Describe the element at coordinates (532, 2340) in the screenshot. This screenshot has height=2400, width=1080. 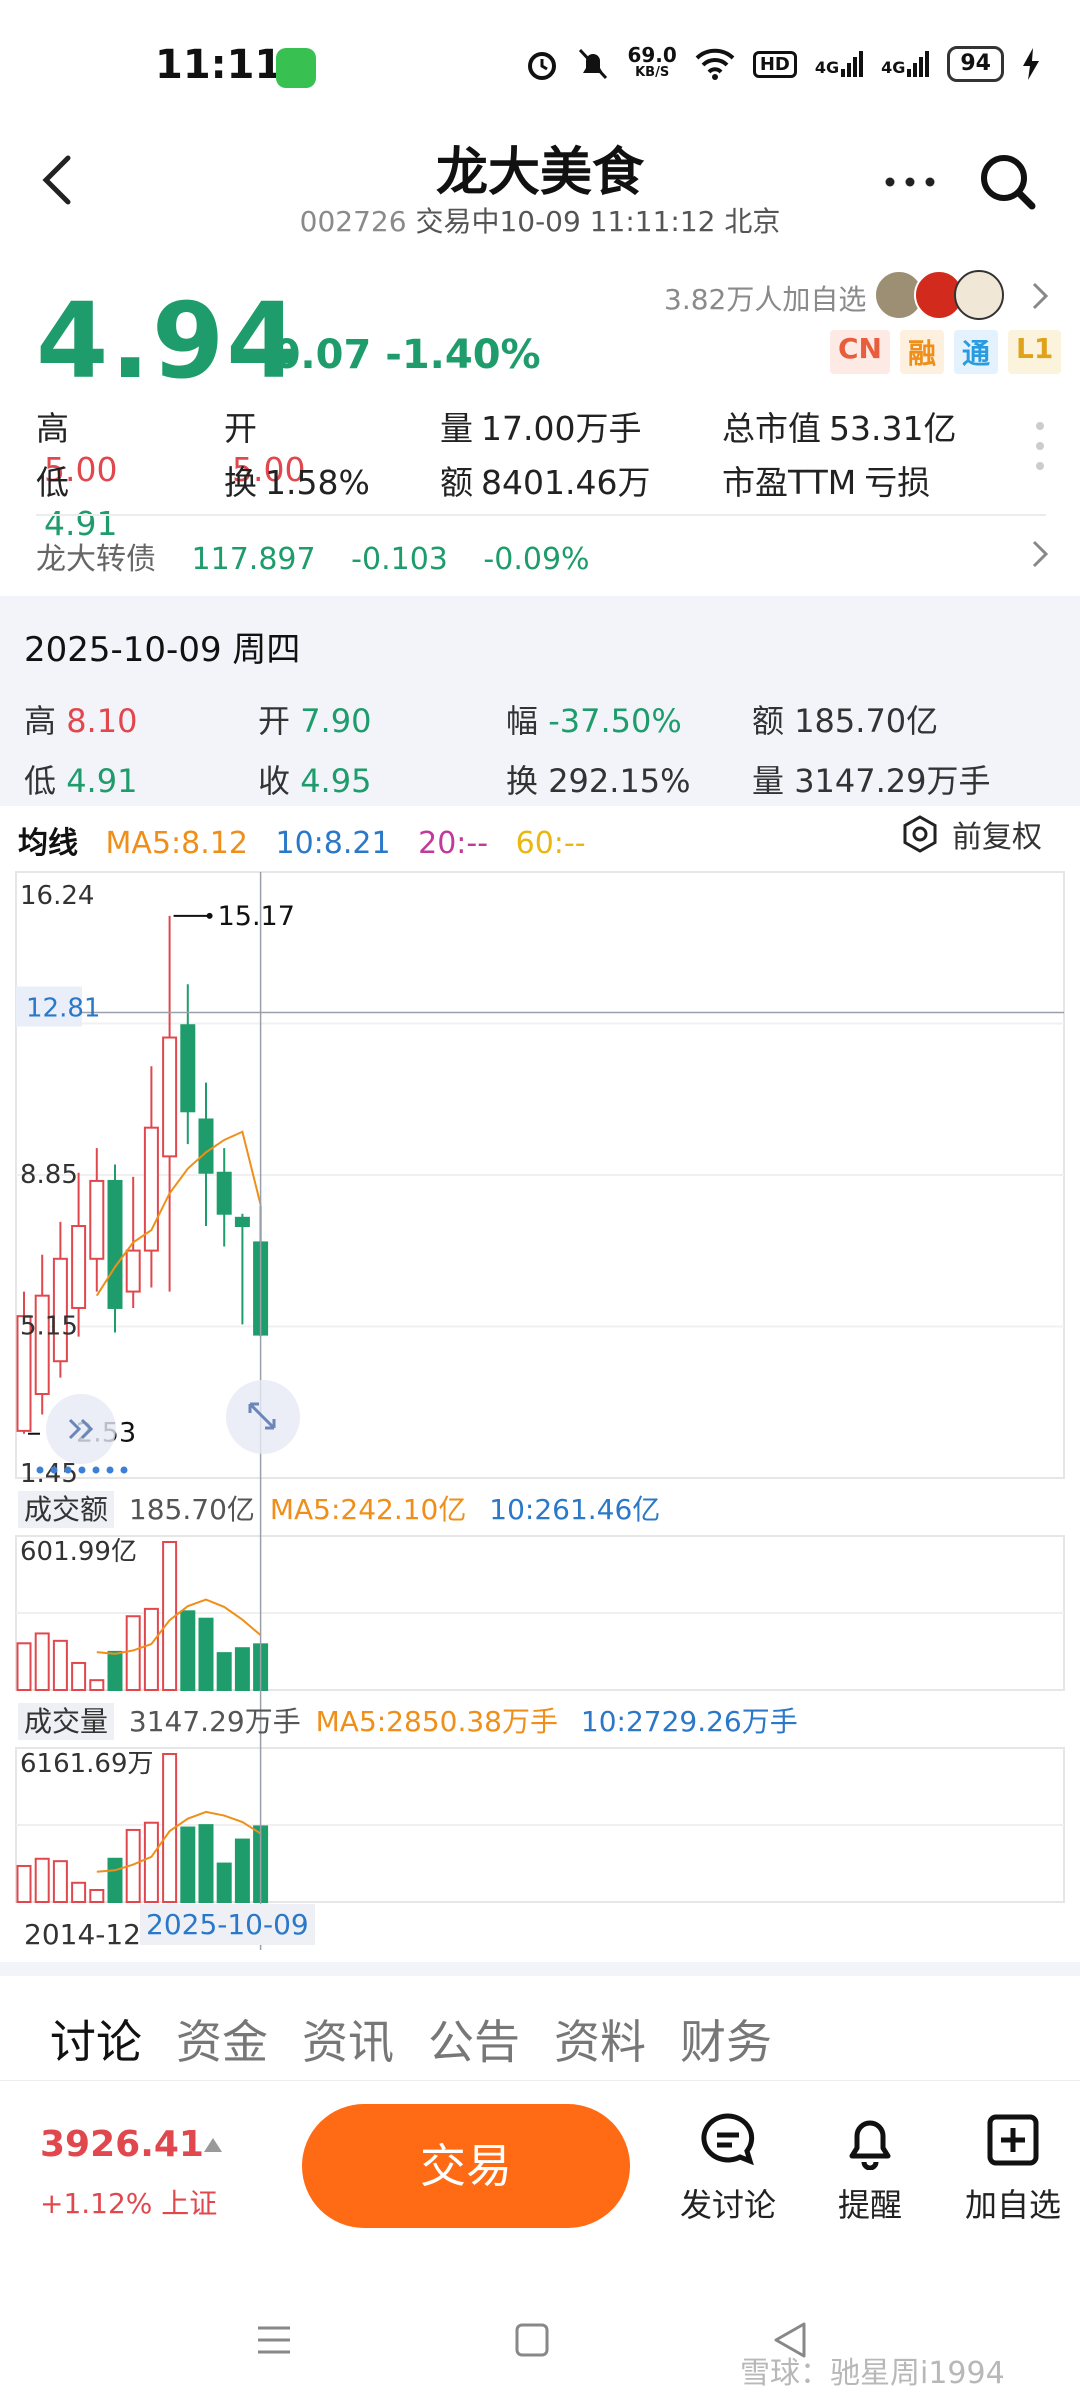
I see `home-nav-icon` at that location.